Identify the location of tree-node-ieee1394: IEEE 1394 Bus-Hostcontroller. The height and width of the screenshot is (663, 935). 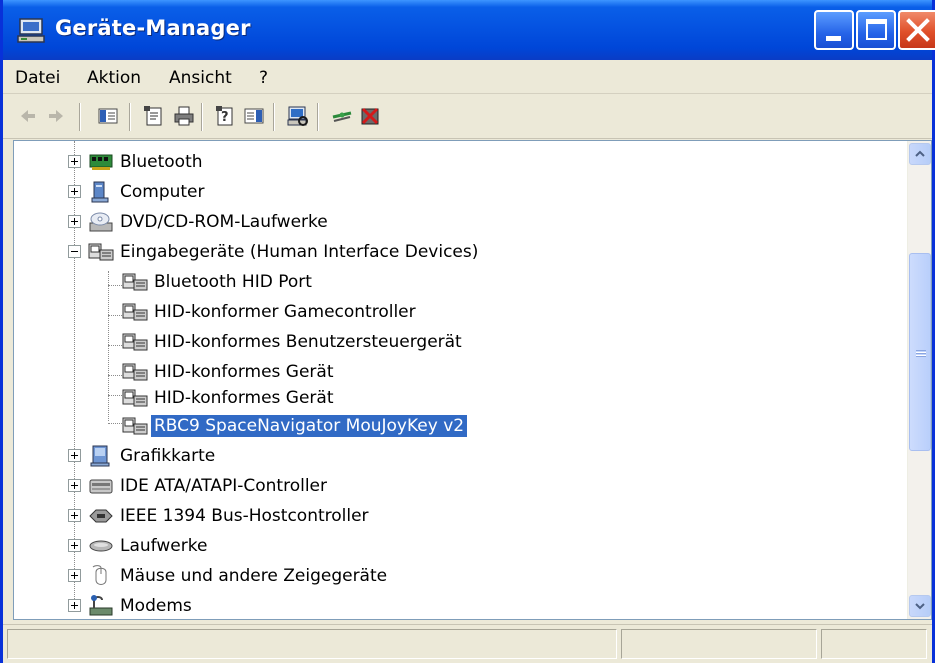
(454, 516).